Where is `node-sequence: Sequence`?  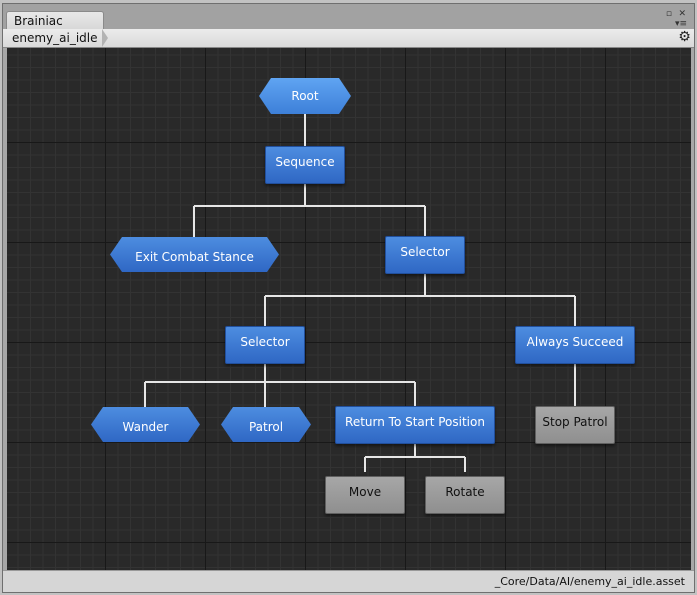 node-sequence: Sequence is located at coordinates (305, 165).